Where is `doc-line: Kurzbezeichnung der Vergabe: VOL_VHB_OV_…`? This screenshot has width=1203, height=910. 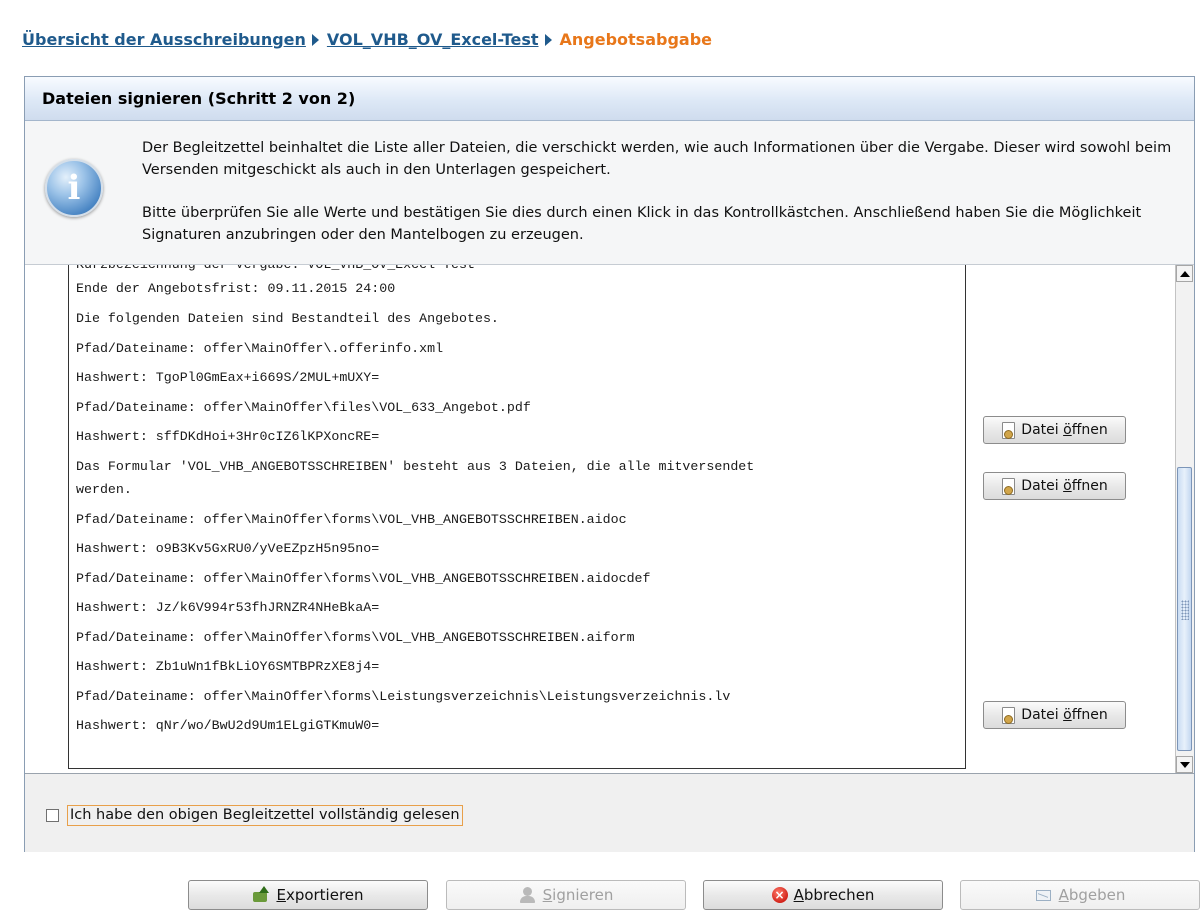
doc-line: Kurzbezeichnung der Vergabe: VOL_VHB_OV_… is located at coordinates (275, 269).